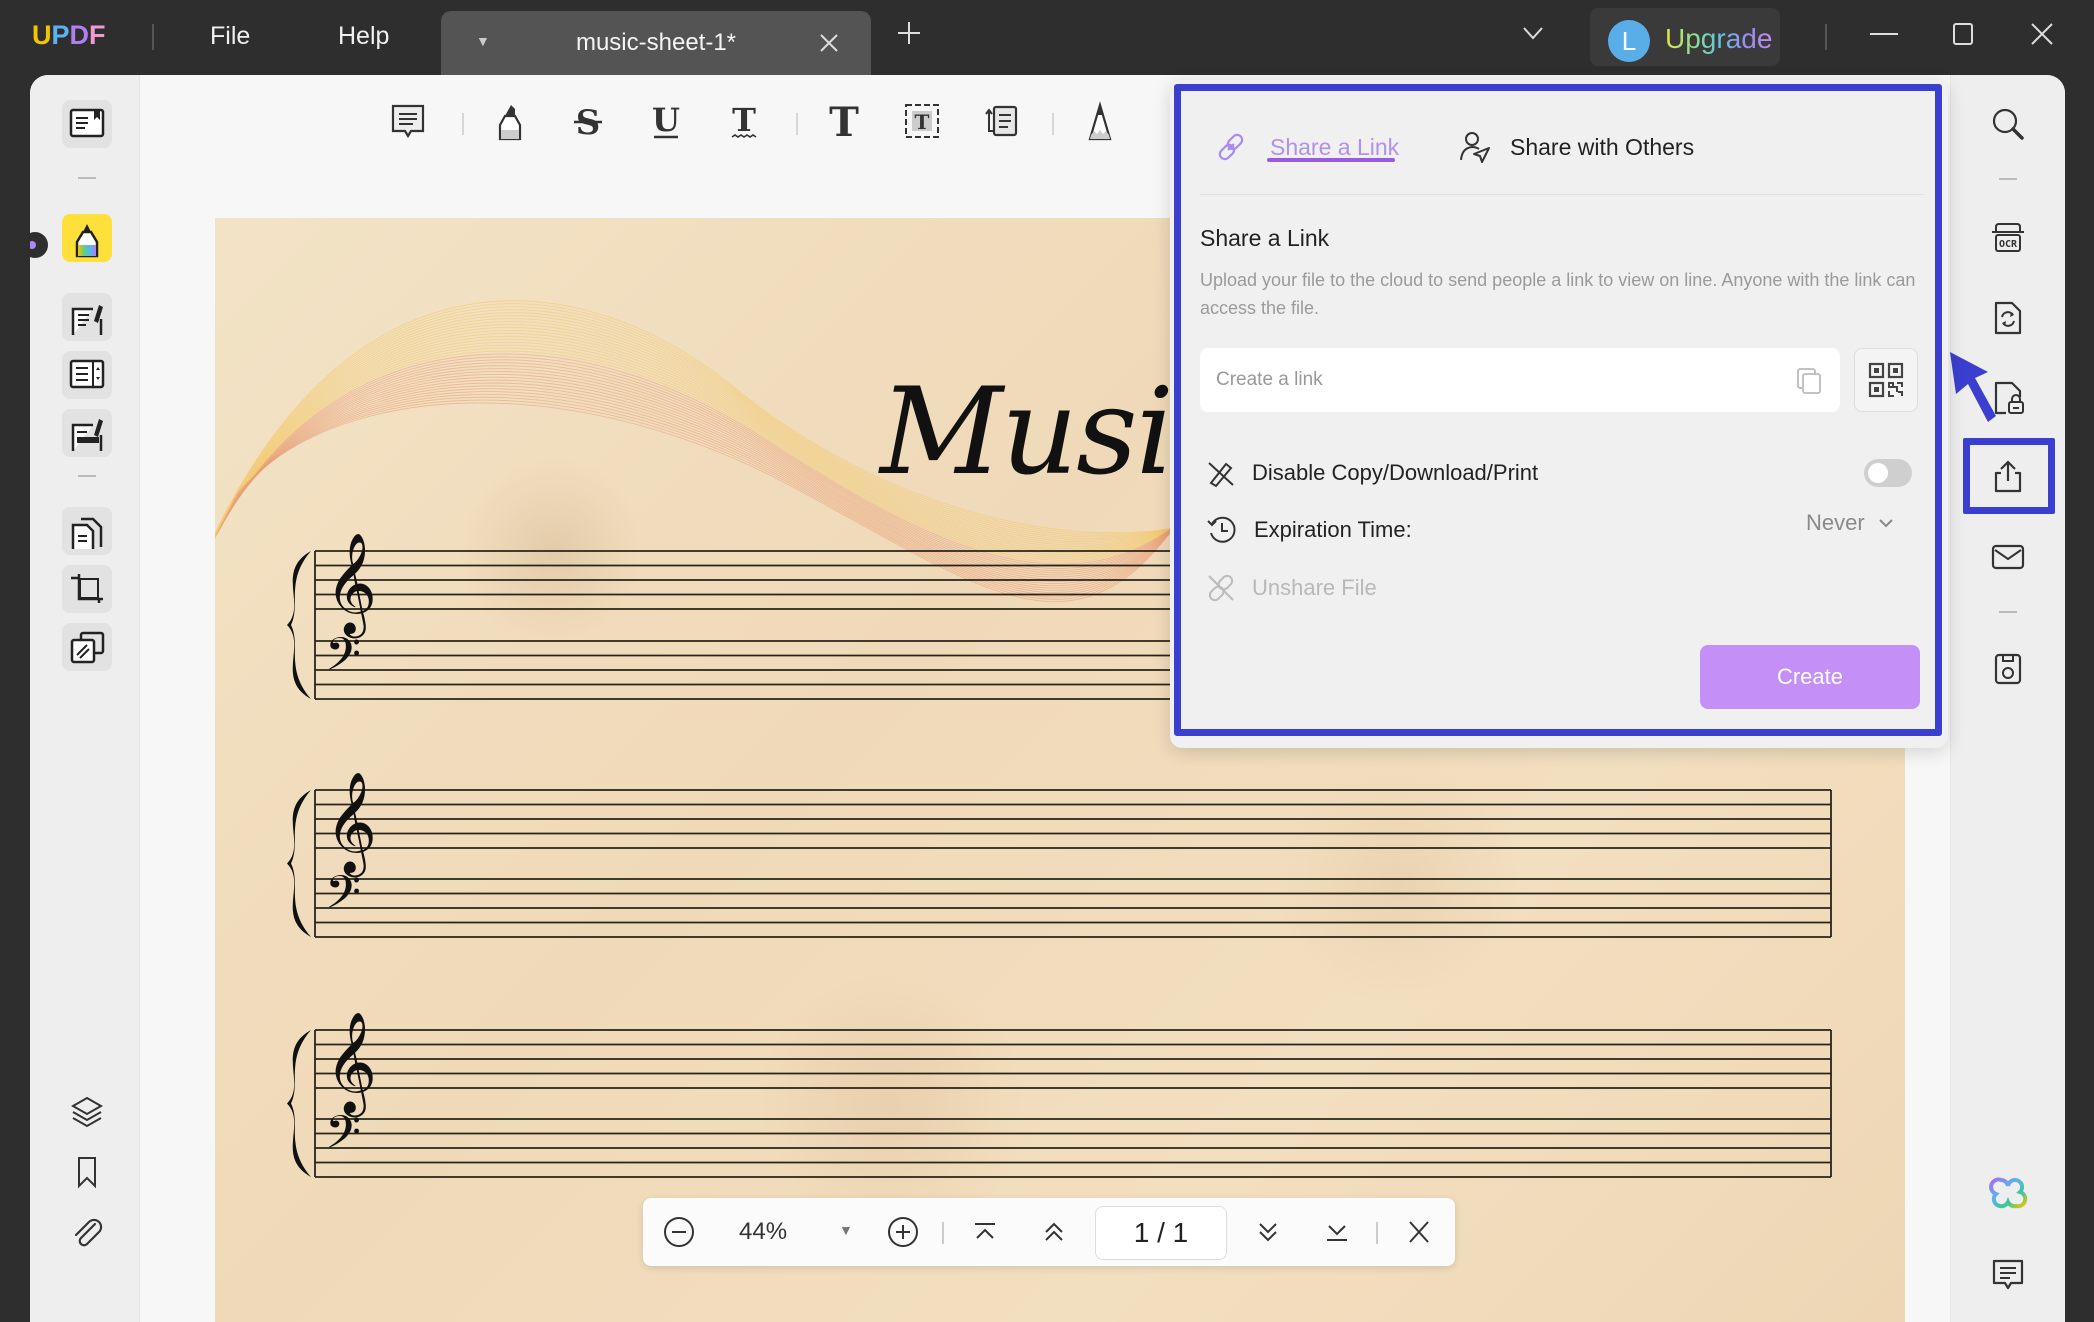 The width and height of the screenshot is (2094, 1322). I want to click on pencil-icon, so click(1100, 121).